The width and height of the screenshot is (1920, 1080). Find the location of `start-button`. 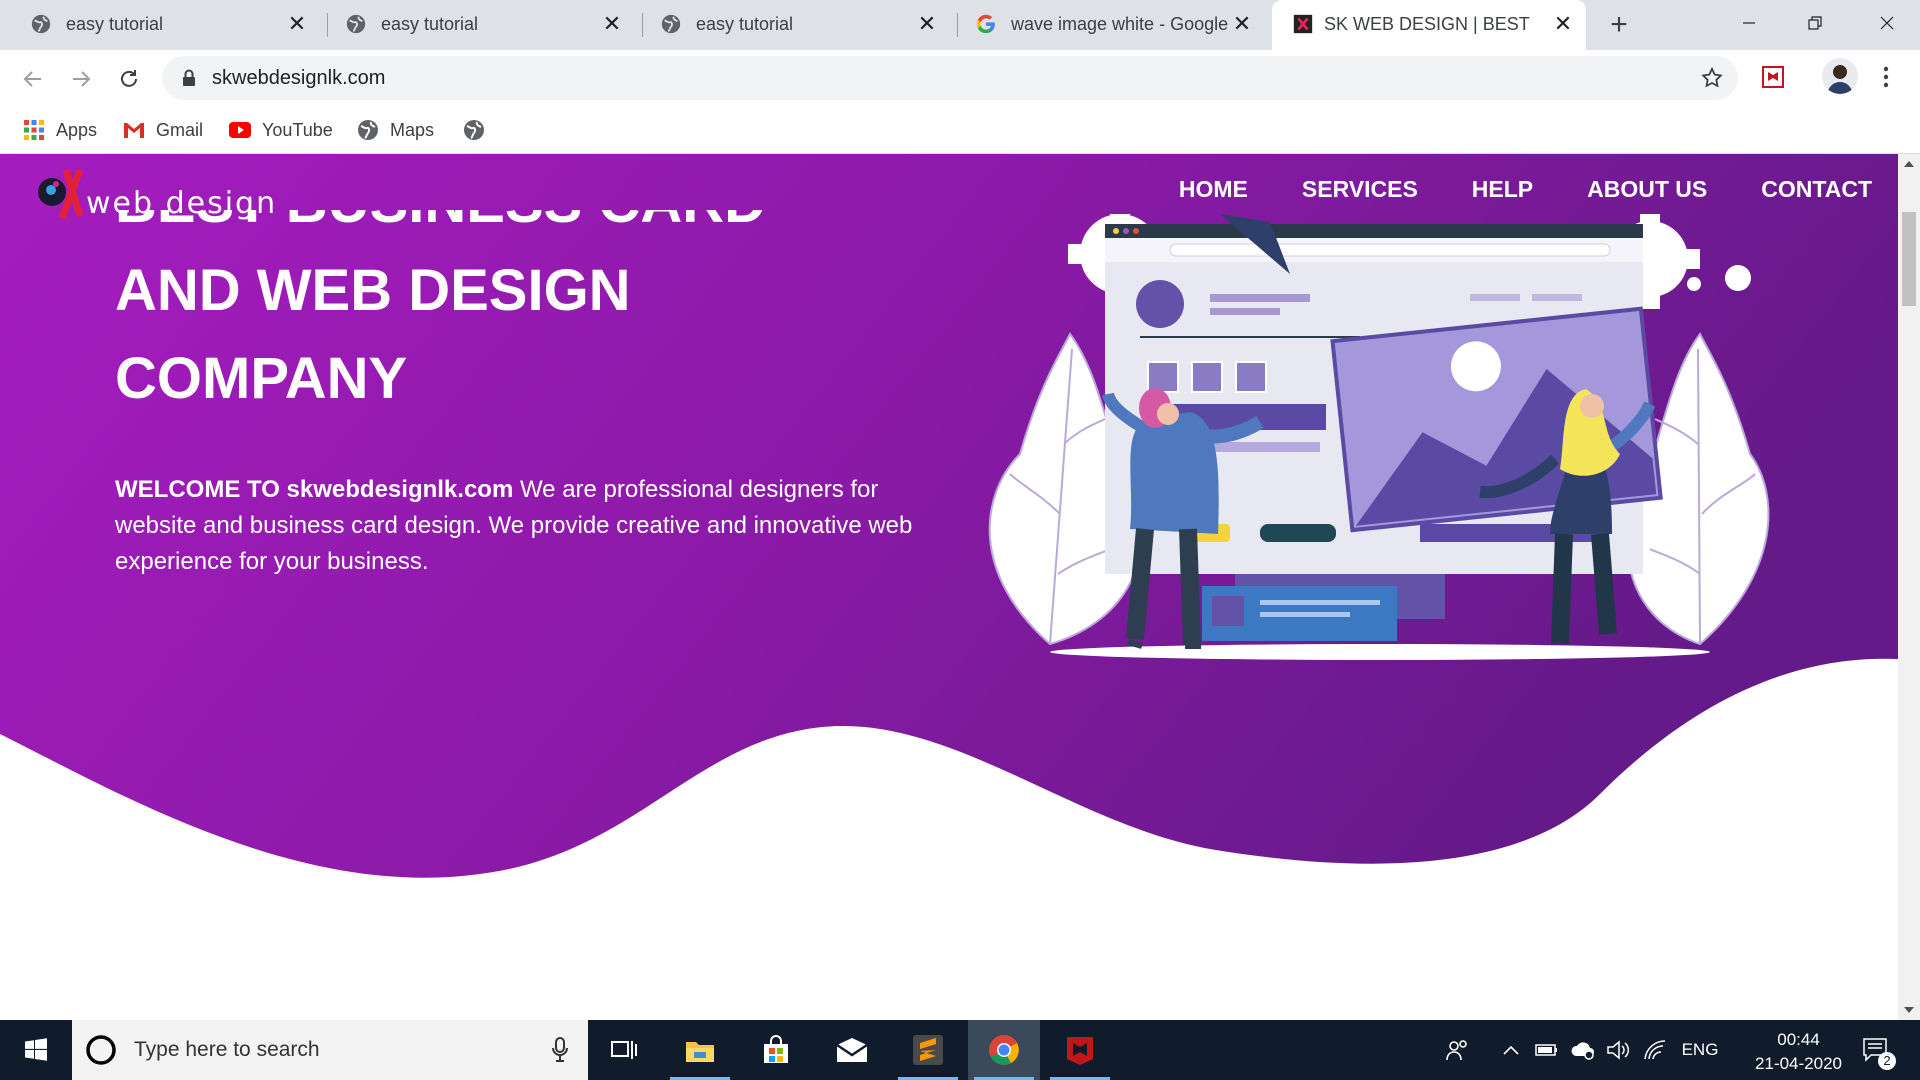

start-button is located at coordinates (36, 1050).